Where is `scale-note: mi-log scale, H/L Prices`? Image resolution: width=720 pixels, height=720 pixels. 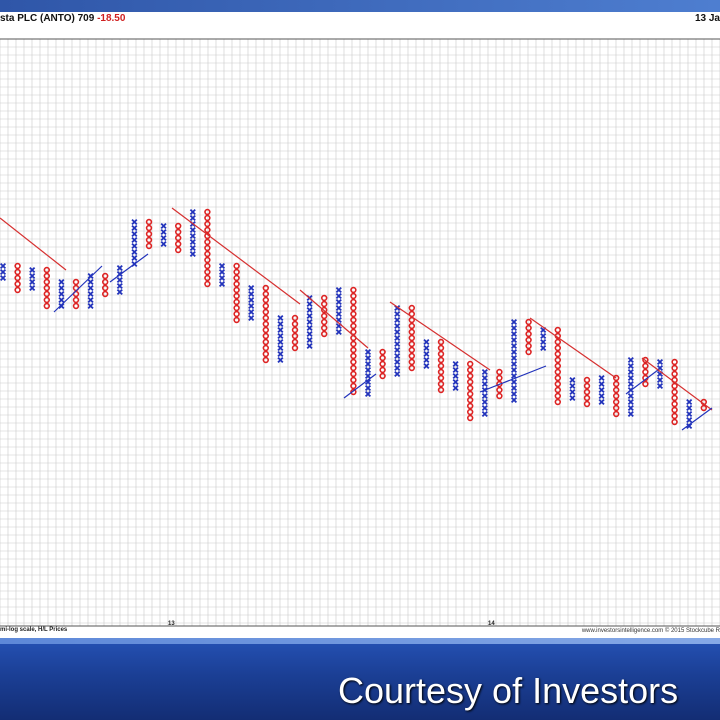
scale-note: mi-log scale, H/L Prices is located at coordinates (34, 630).